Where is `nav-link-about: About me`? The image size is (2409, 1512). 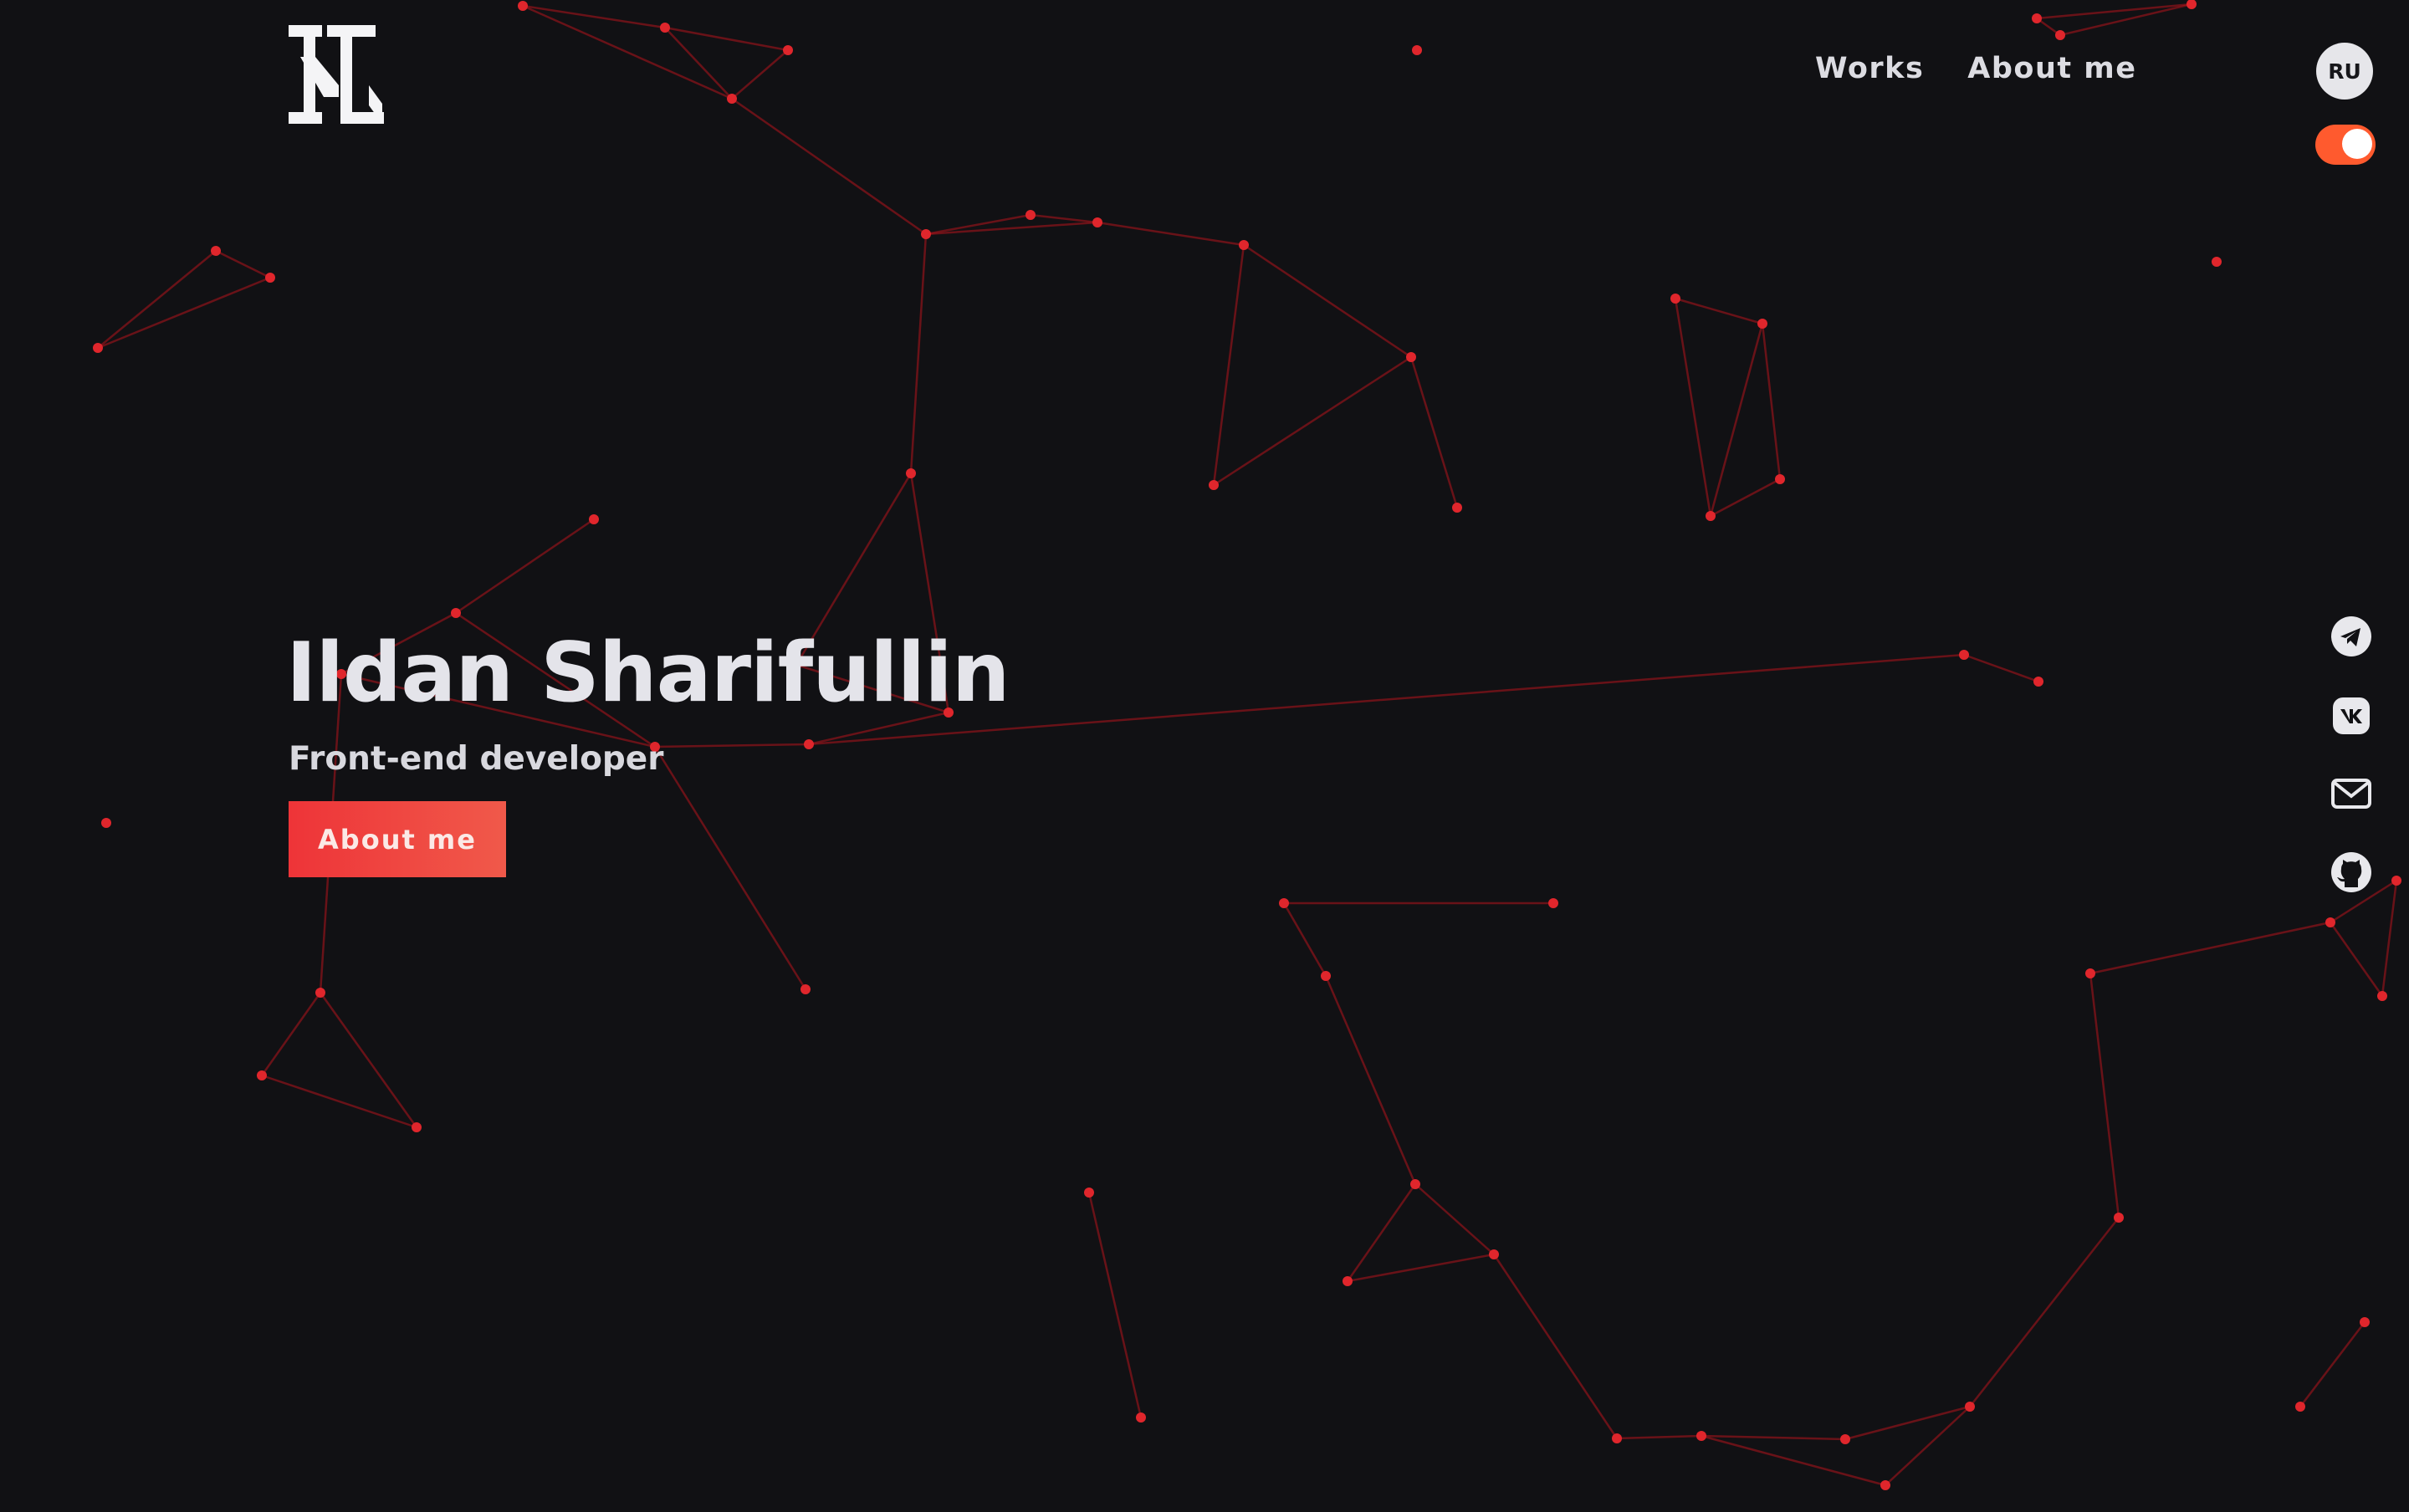
nav-link-about: About me is located at coordinates (2051, 68).